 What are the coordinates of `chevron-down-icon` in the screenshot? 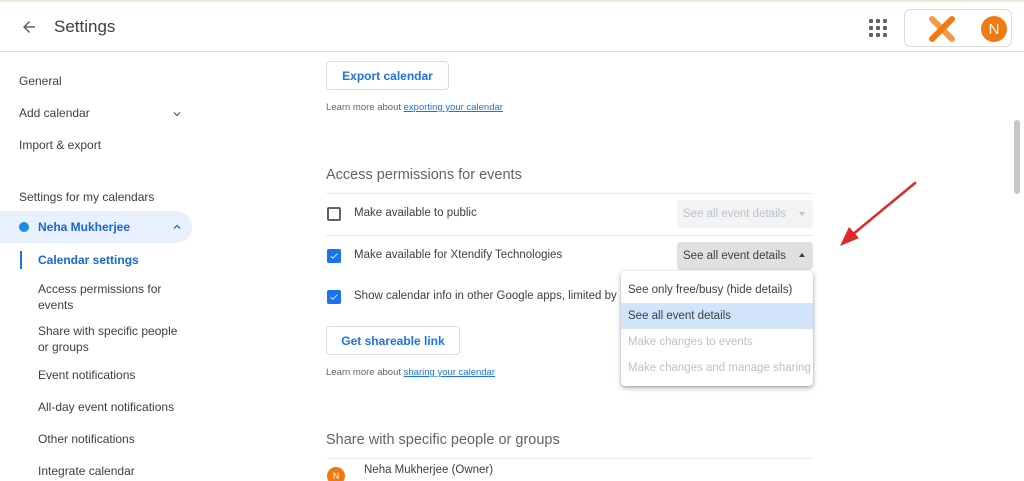 It's located at (177, 114).